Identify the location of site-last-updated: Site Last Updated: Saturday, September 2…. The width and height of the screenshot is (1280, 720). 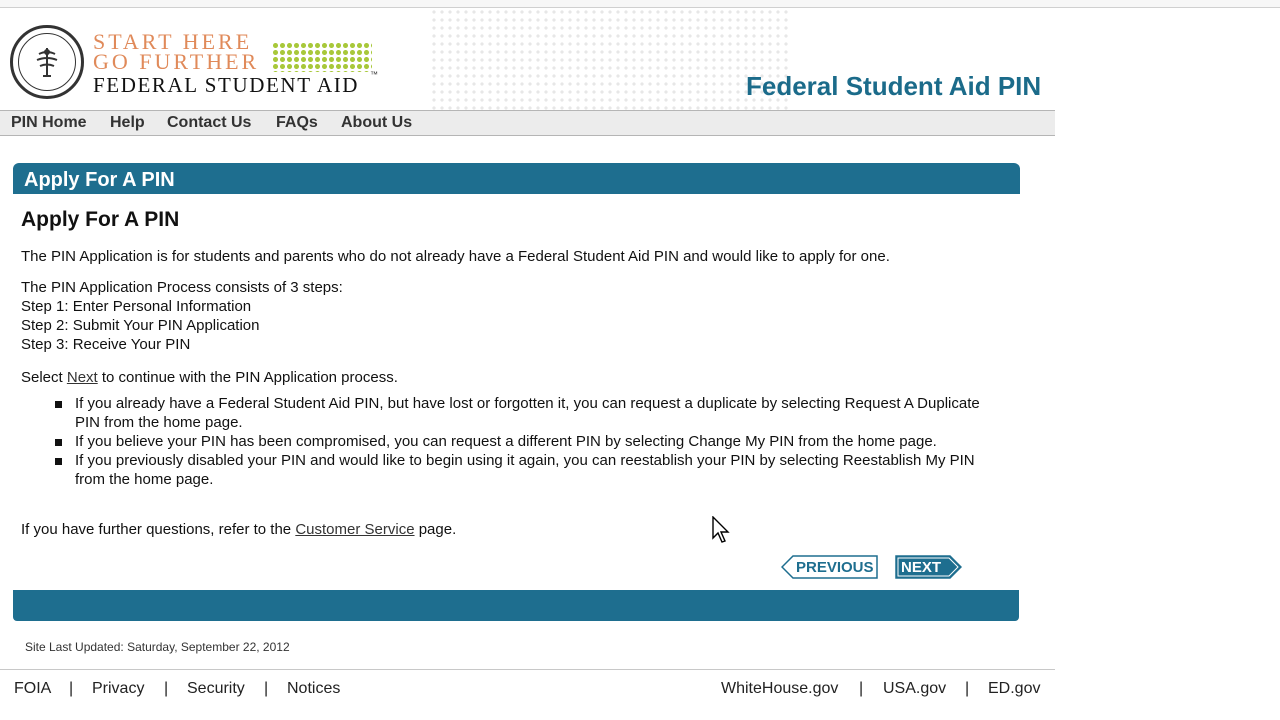
(157, 647).